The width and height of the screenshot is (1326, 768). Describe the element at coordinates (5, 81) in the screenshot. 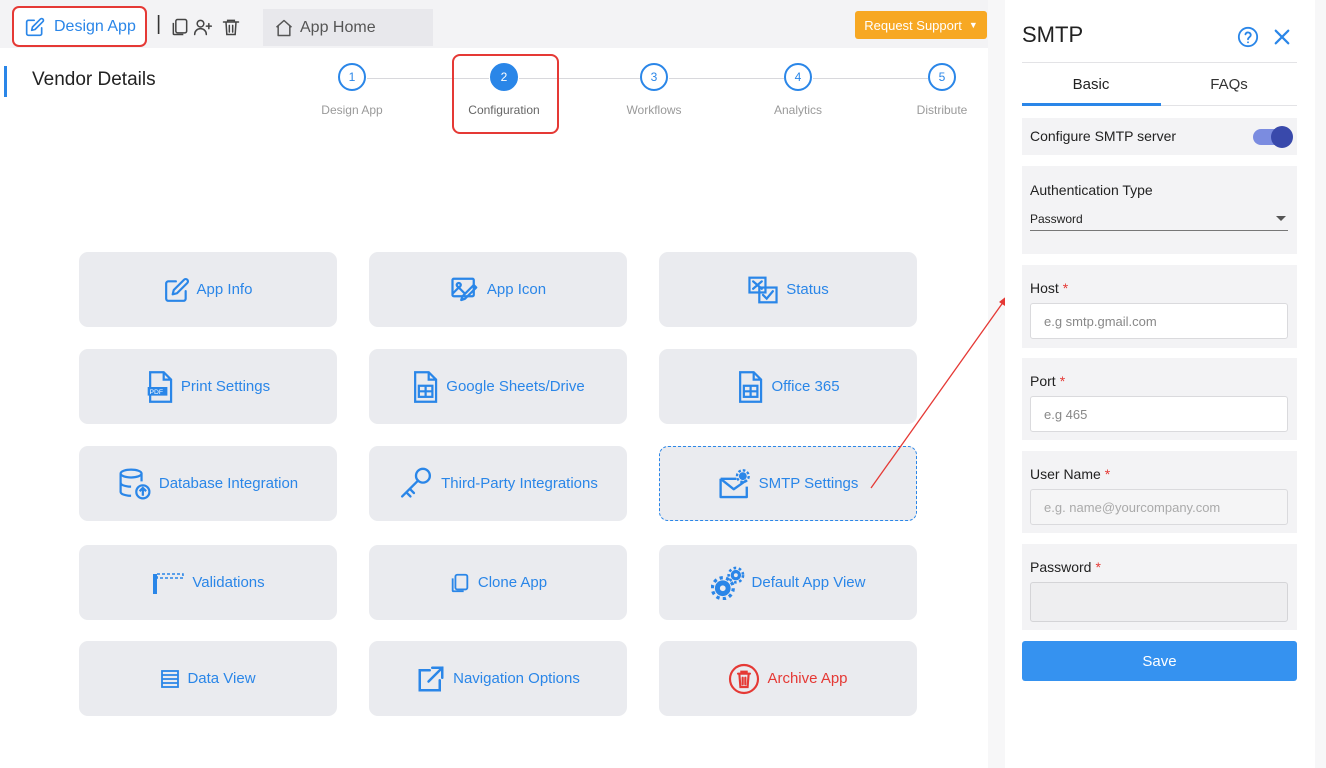

I see `title-accent-bar` at that location.